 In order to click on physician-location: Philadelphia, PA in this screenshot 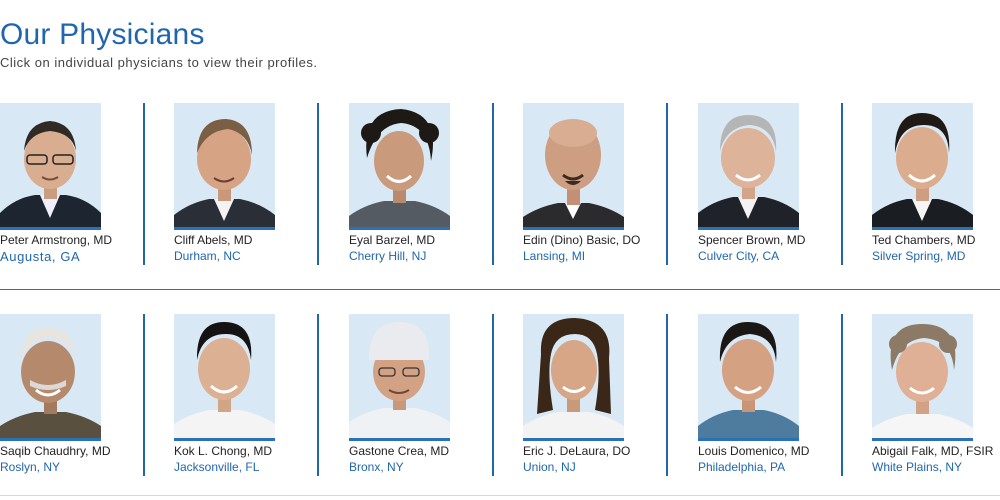, I will do `click(741, 467)`.